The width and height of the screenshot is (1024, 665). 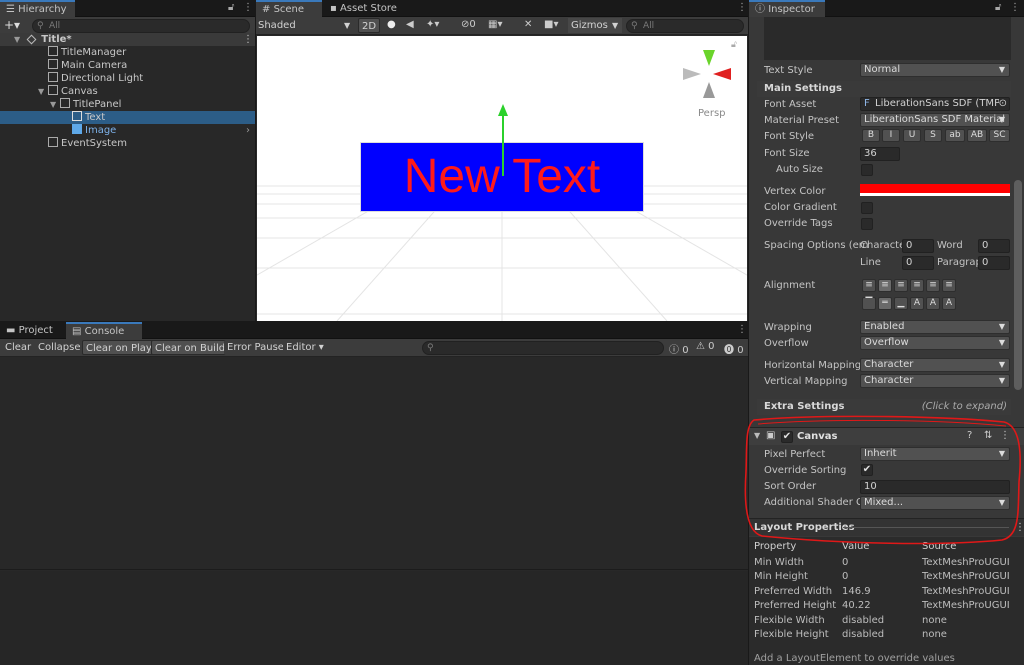 What do you see at coordinates (734, 348) in the screenshot?
I see `error-count-toggle: ⓿ 0` at bounding box center [734, 348].